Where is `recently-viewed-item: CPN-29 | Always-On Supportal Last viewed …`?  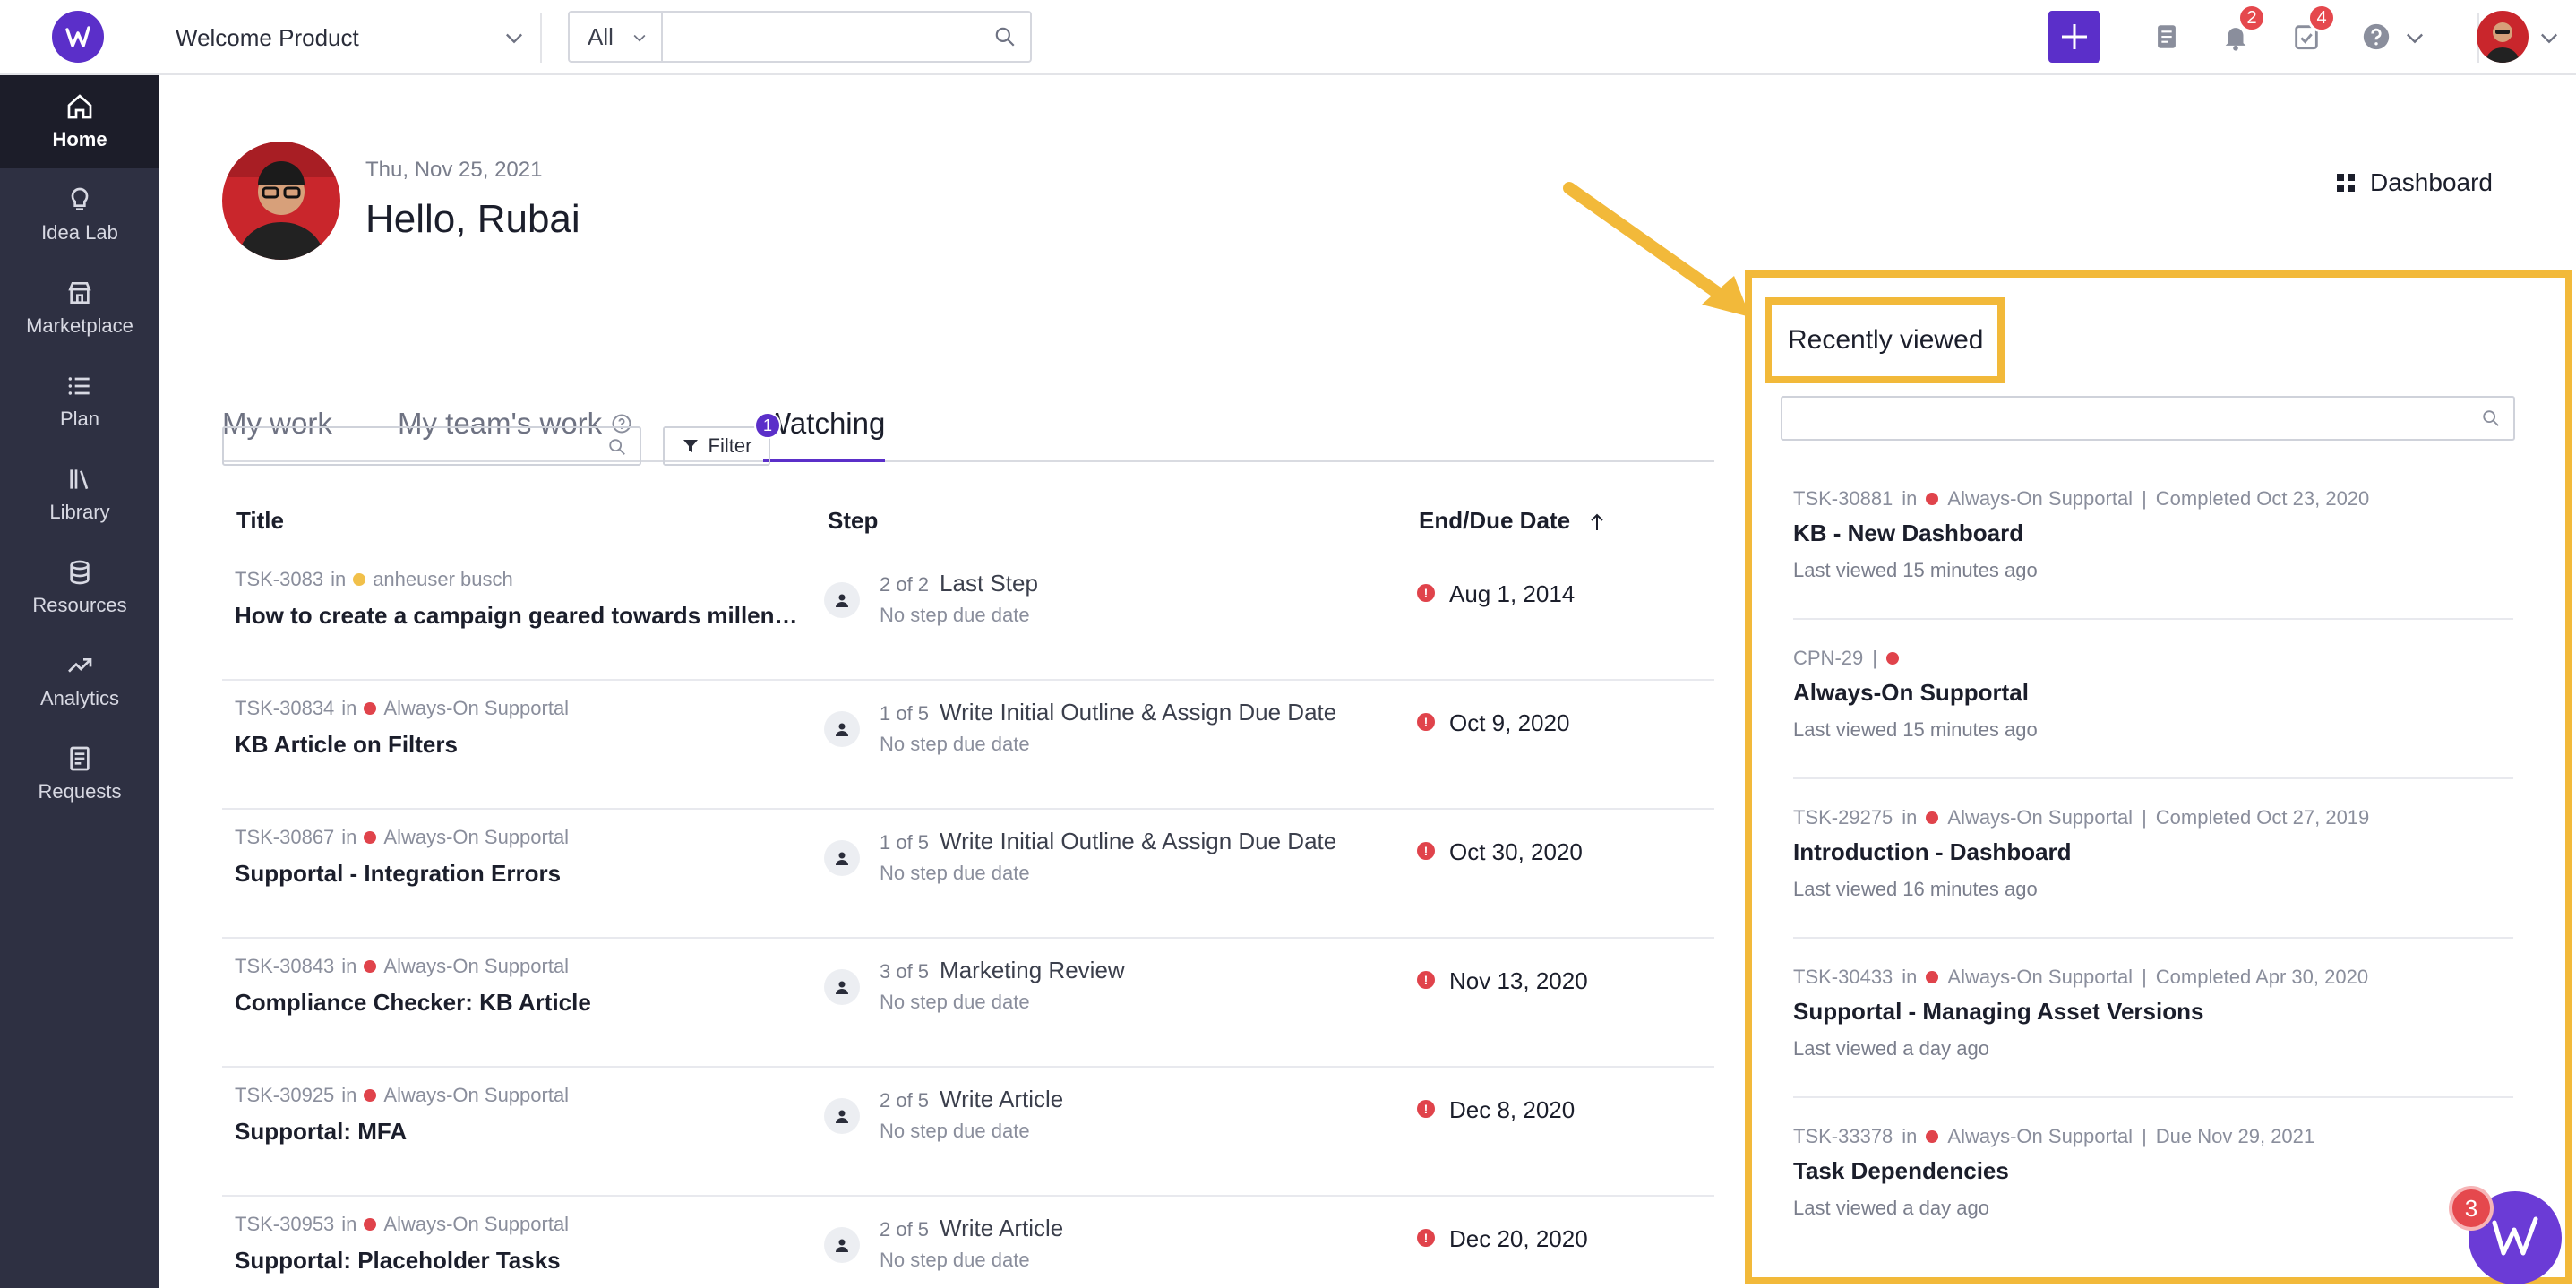
recently-viewed-item: CPN-29 | Always-On Supportal Last viewed … is located at coordinates (2153, 699).